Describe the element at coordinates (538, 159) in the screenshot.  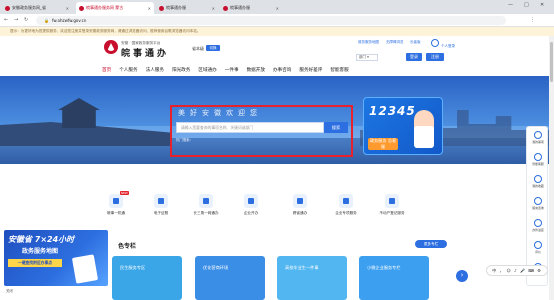
I see `float-item: 智能客服` at that location.